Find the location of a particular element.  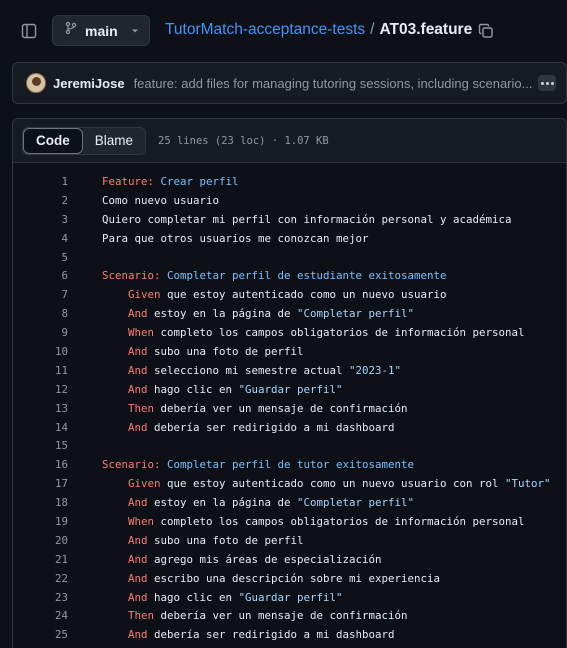

line-number: 14 is located at coordinates (40, 427).